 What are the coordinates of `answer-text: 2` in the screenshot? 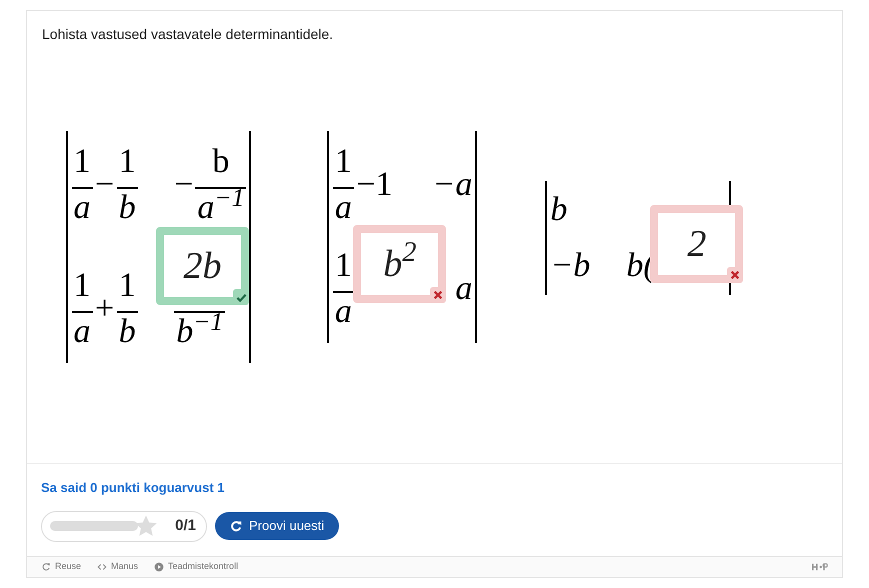 It's located at (696, 244).